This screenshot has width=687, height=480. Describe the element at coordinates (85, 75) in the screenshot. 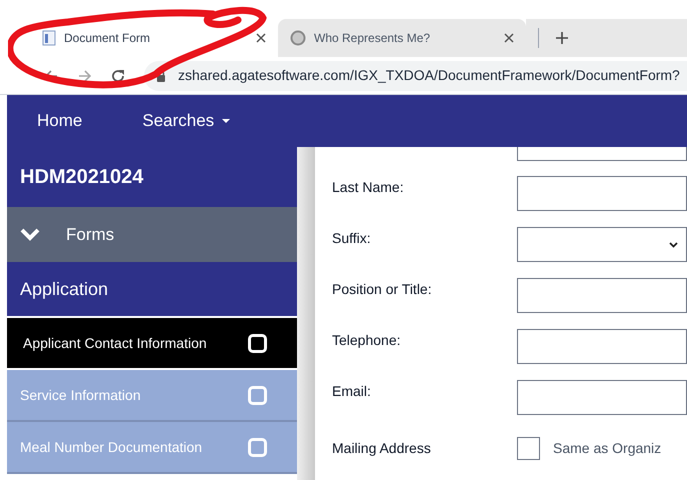

I see `forward-icon` at that location.